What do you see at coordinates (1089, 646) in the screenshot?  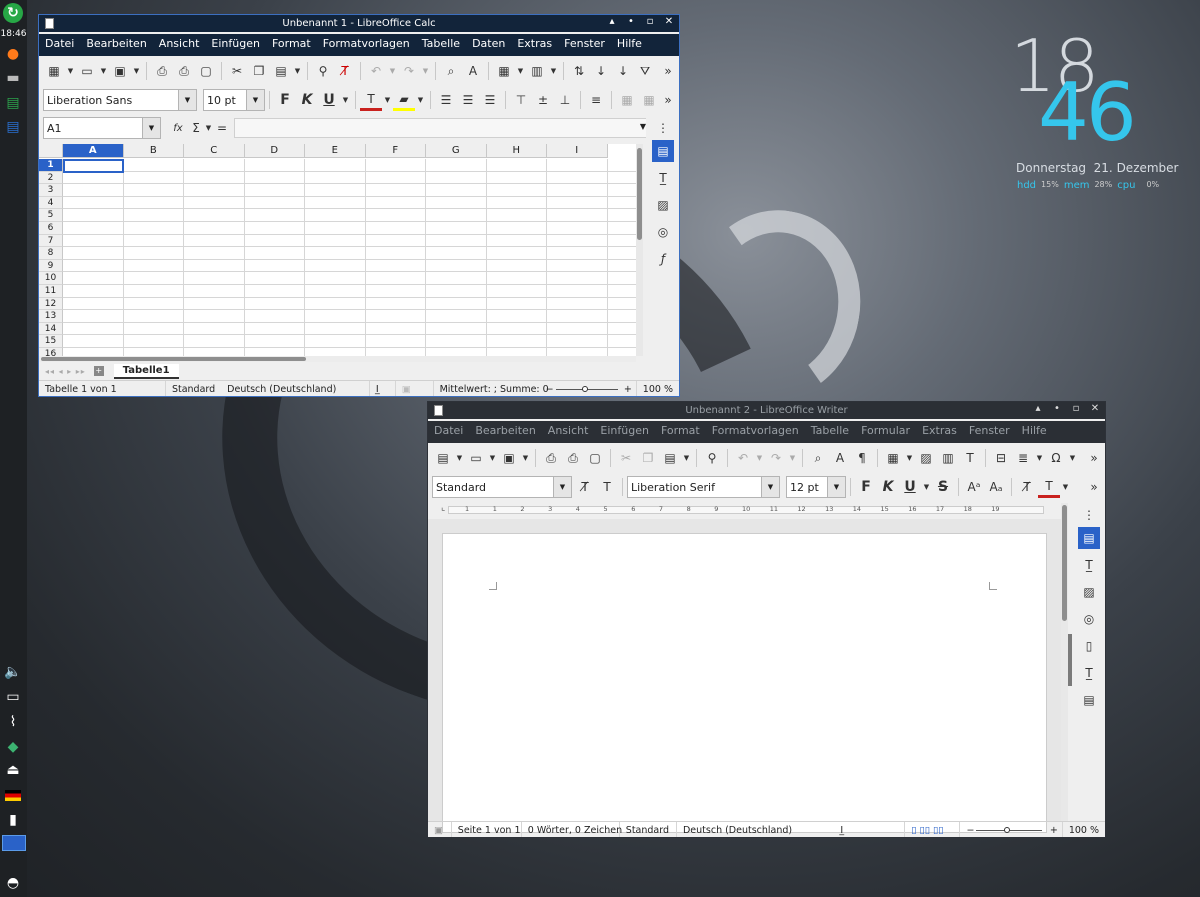 I see `page-icon: ▯` at bounding box center [1089, 646].